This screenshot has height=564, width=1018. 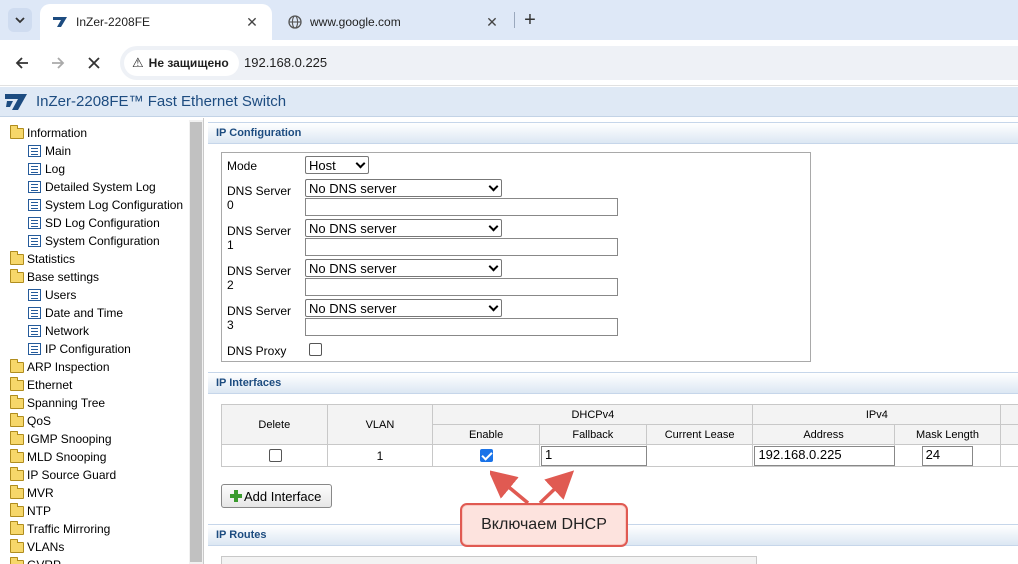 I want to click on address-bar: ⚠ Не защищено 192.168.0.225, so click(x=569, y=63).